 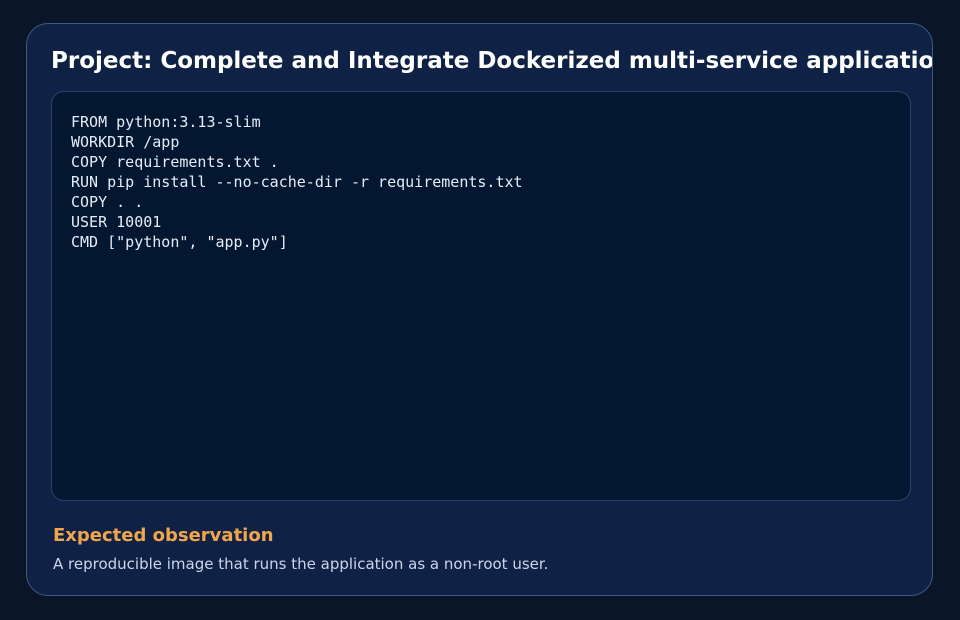 I want to click on code-line: USER 10001, so click(x=116, y=222).